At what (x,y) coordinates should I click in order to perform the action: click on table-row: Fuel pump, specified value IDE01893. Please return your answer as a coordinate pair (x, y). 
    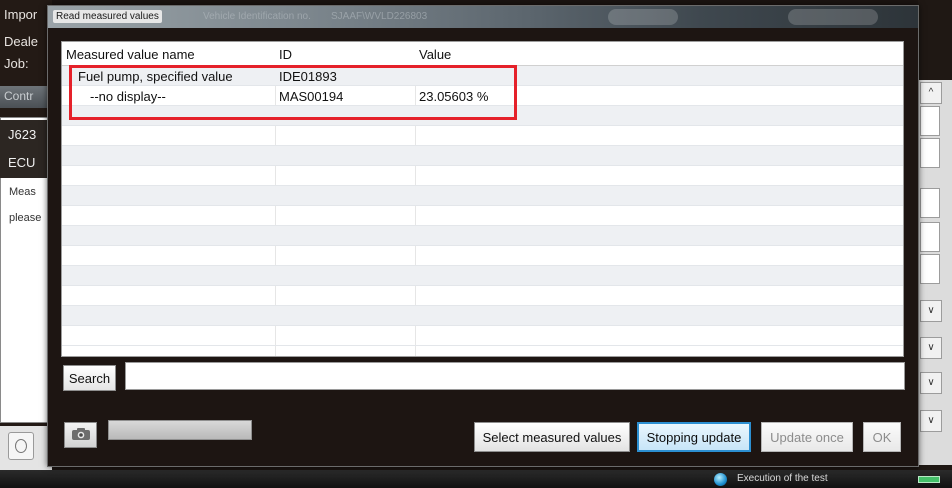
    Looking at the image, I should click on (482, 76).